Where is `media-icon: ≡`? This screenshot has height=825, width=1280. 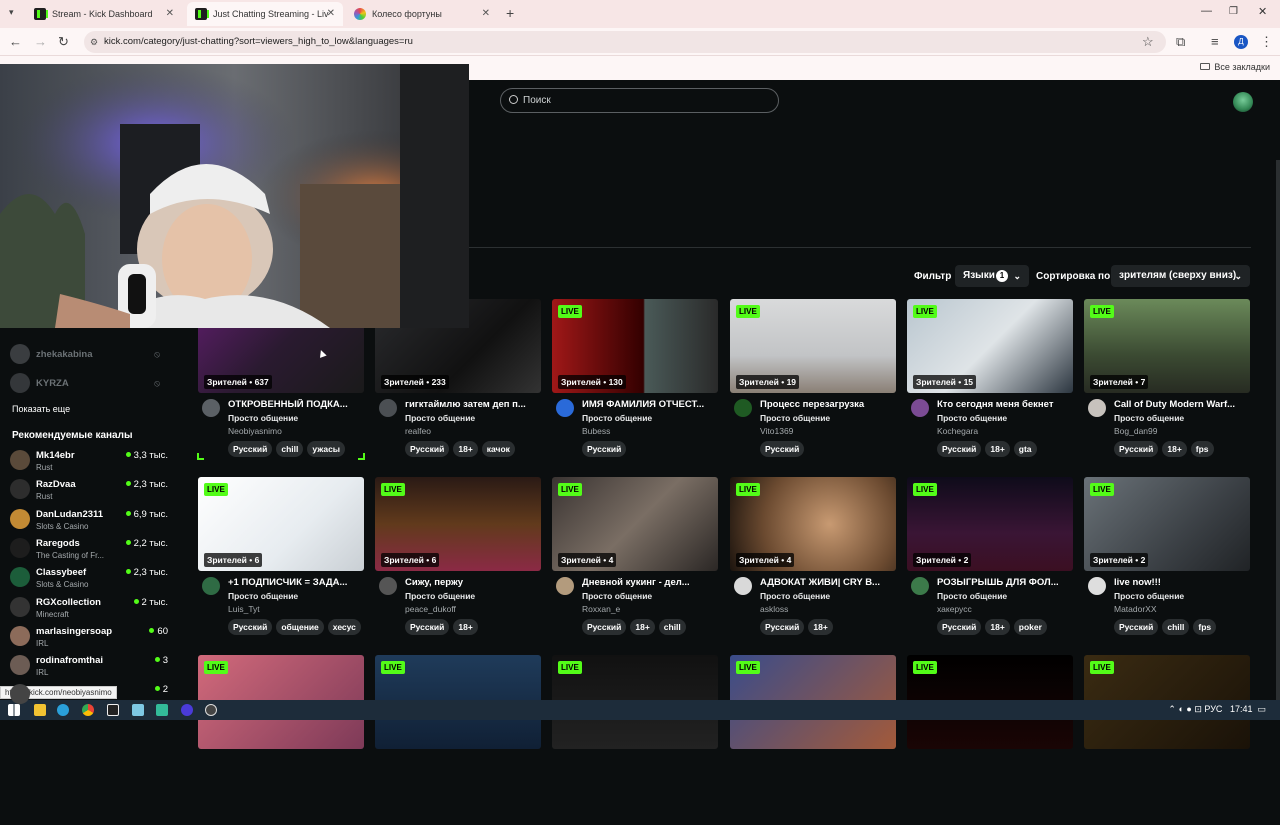 media-icon: ≡ is located at coordinates (1215, 41).